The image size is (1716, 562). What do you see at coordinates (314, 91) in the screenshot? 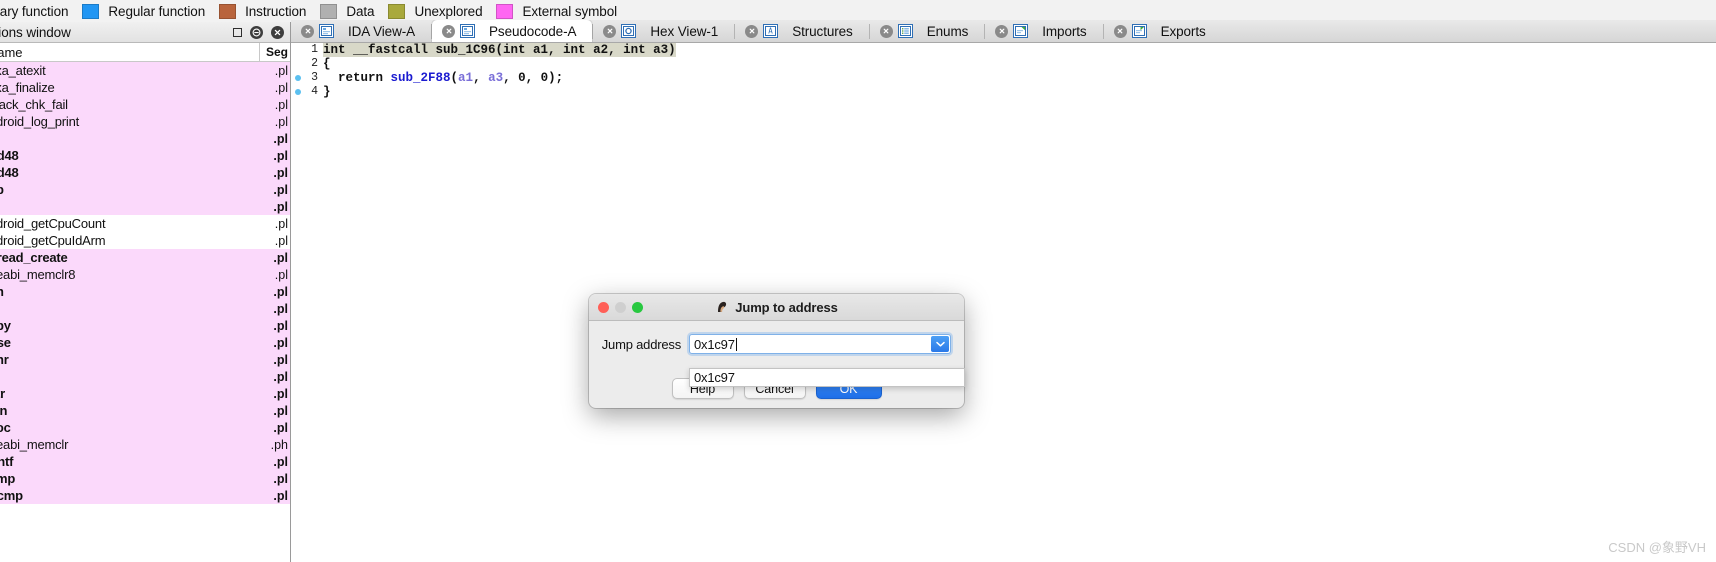
I see `line-number: 4` at bounding box center [314, 91].